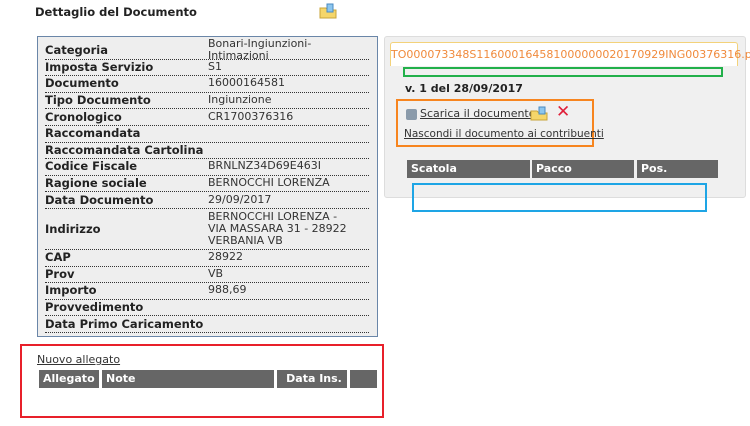  Describe the element at coordinates (269, 183) in the screenshot. I see `detail-value: BERNOCCHI LORENZA` at that location.